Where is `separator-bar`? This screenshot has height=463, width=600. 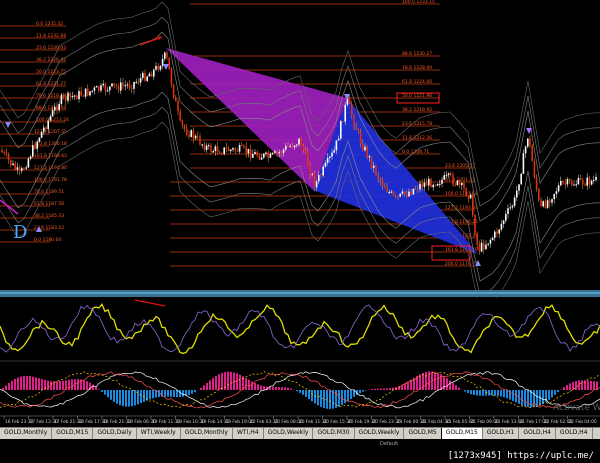
separator-bar is located at coordinates (300, 293).